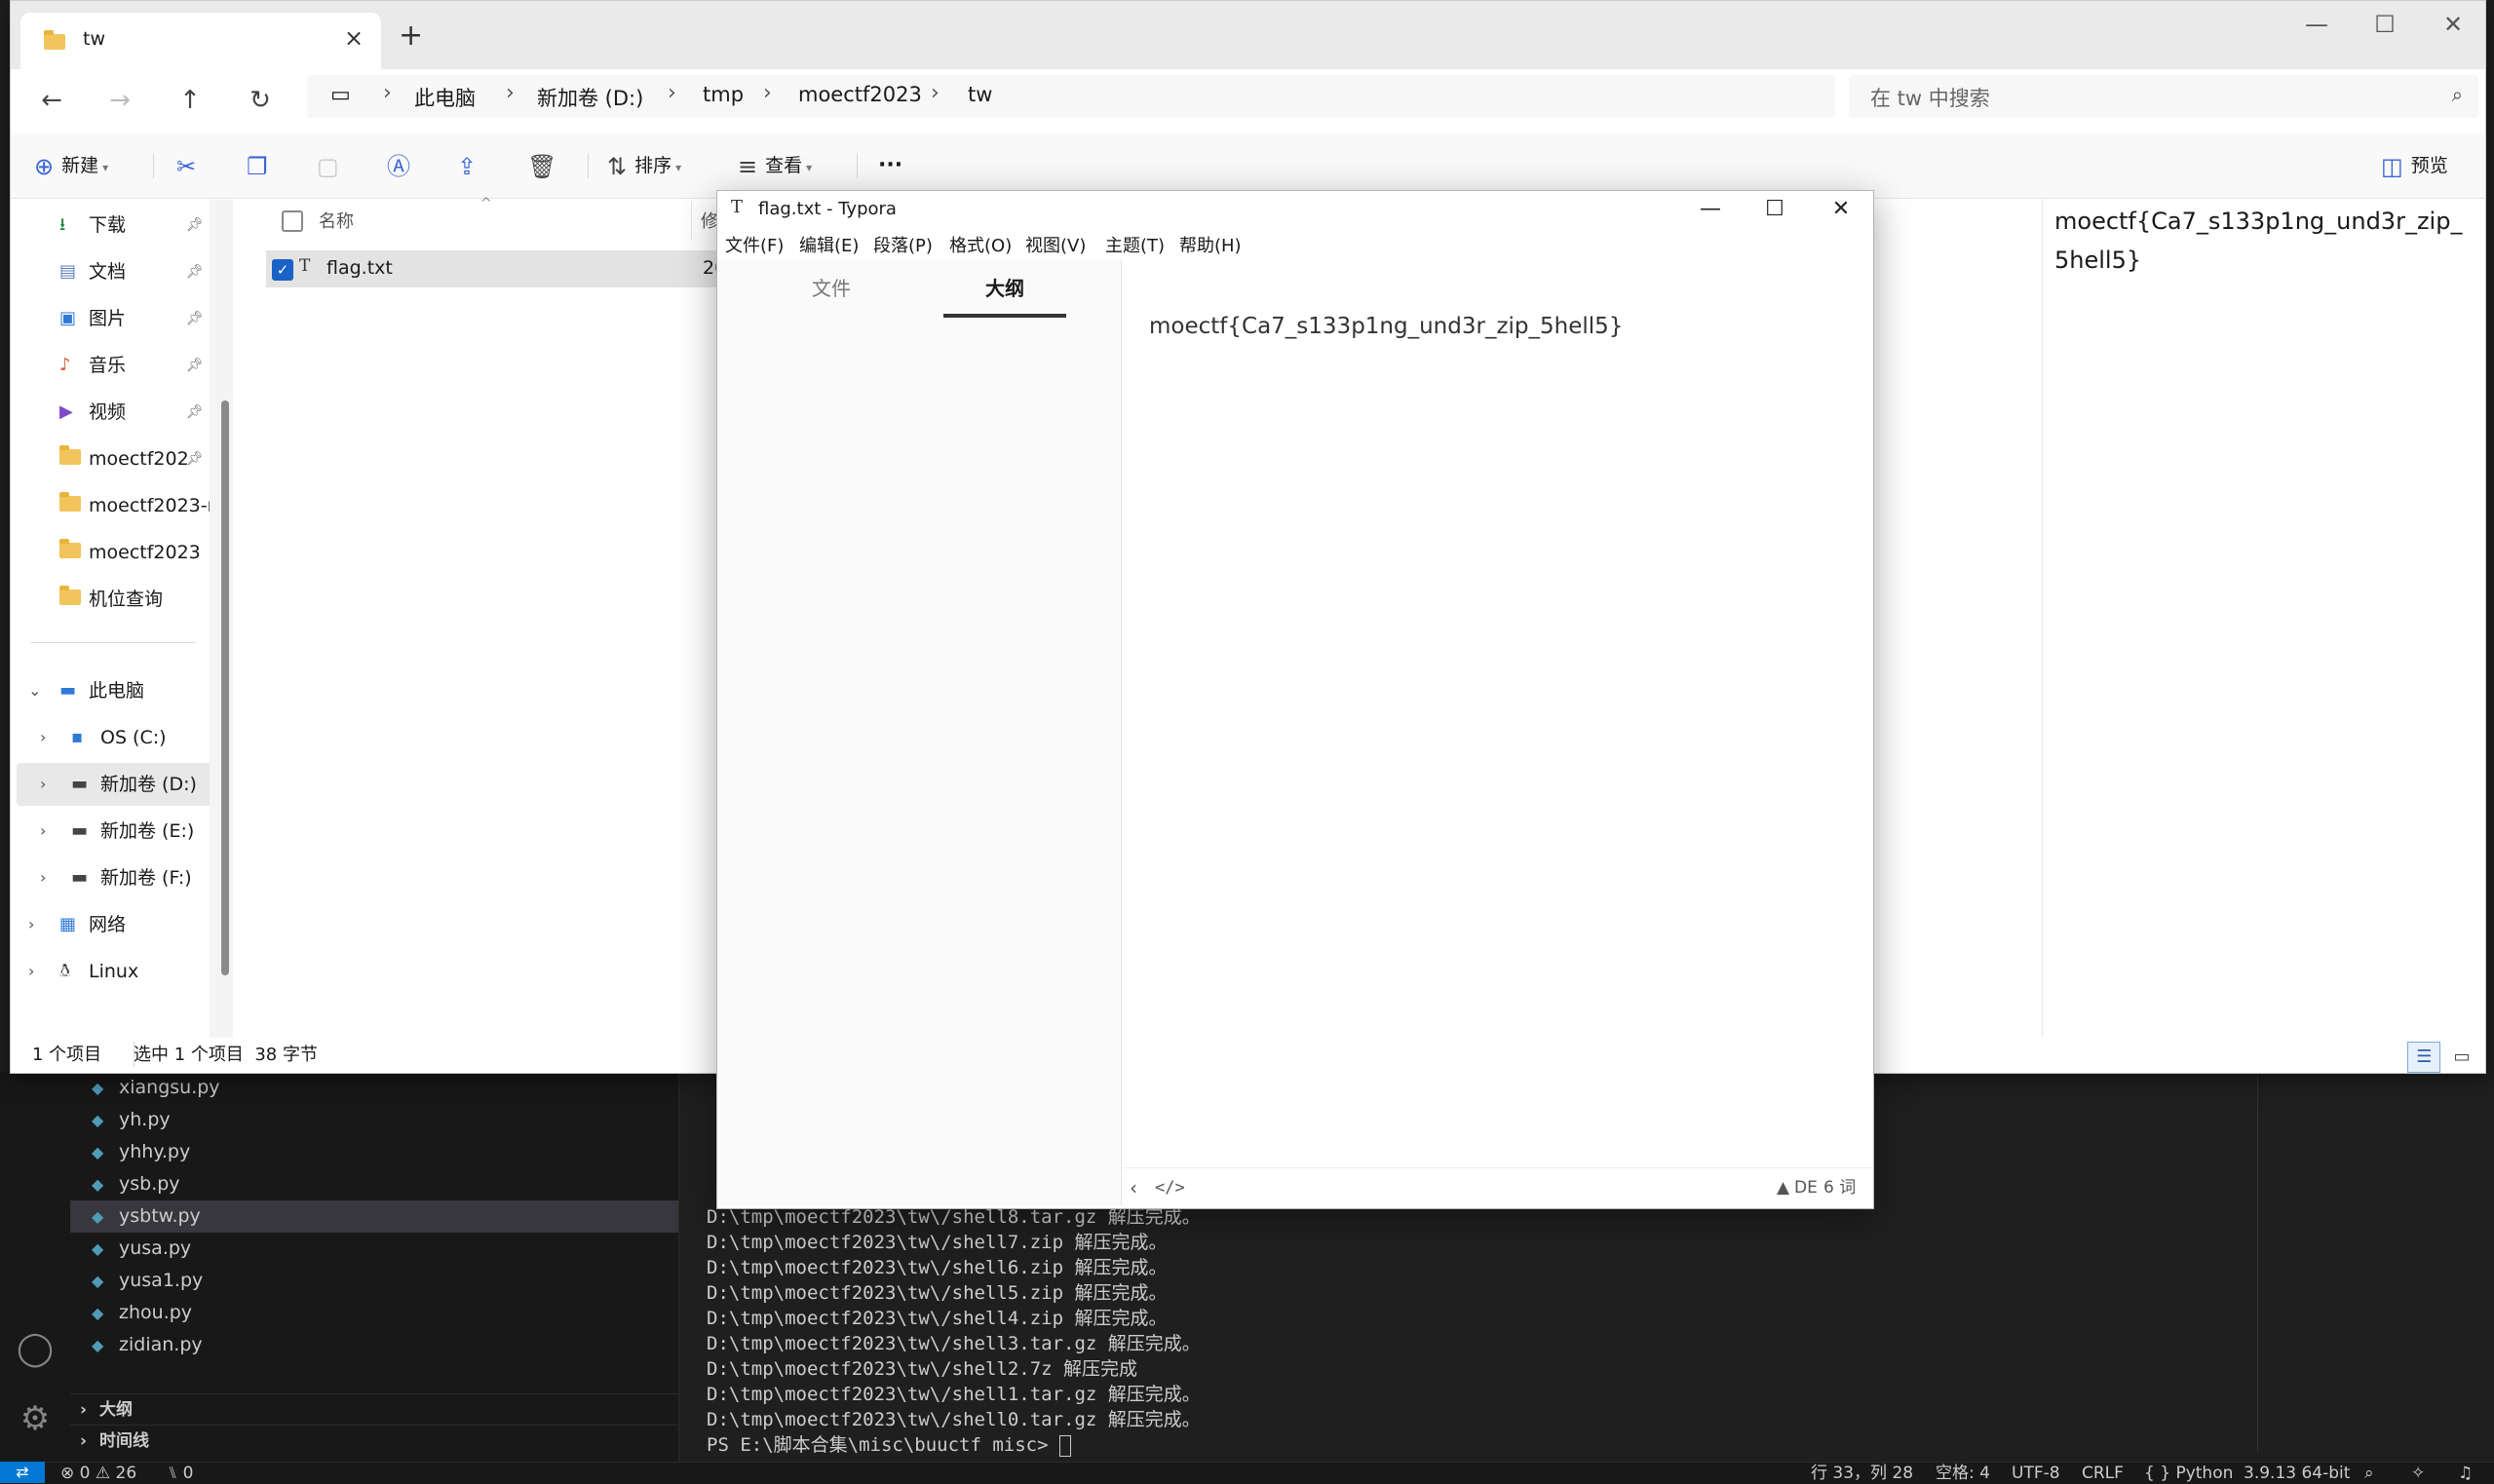 The image size is (2494, 1484). Describe the element at coordinates (2418, 1473) in the screenshot. I see `copilot-icon: ✧` at that location.